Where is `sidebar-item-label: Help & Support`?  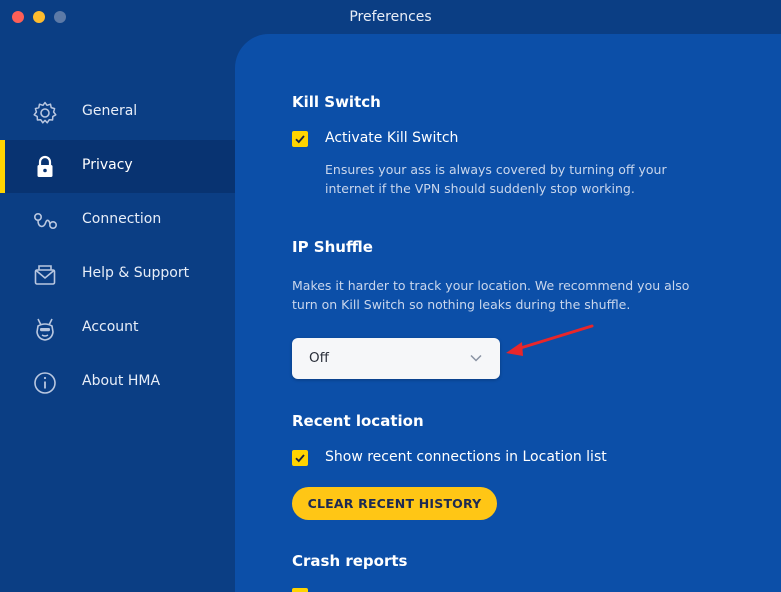
sidebar-item-label: Help & Support is located at coordinates (136, 273).